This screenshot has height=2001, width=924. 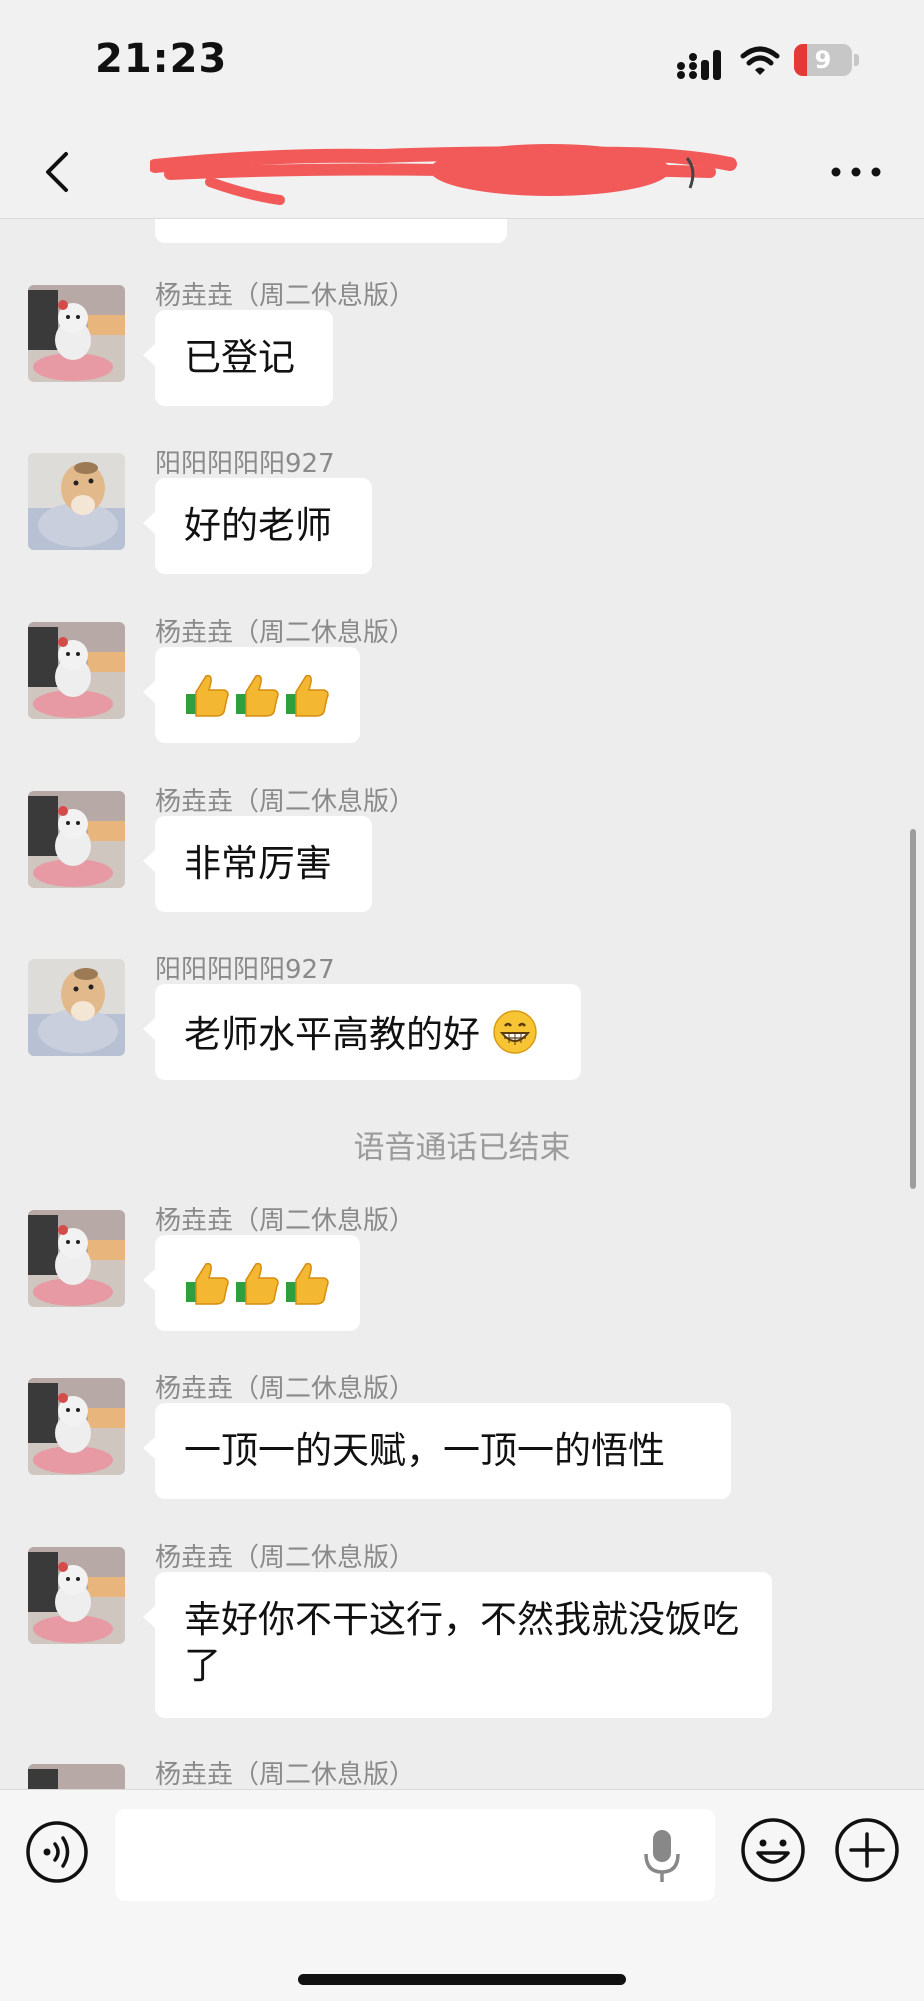 I want to click on message-text: 已登记, so click(x=239, y=357).